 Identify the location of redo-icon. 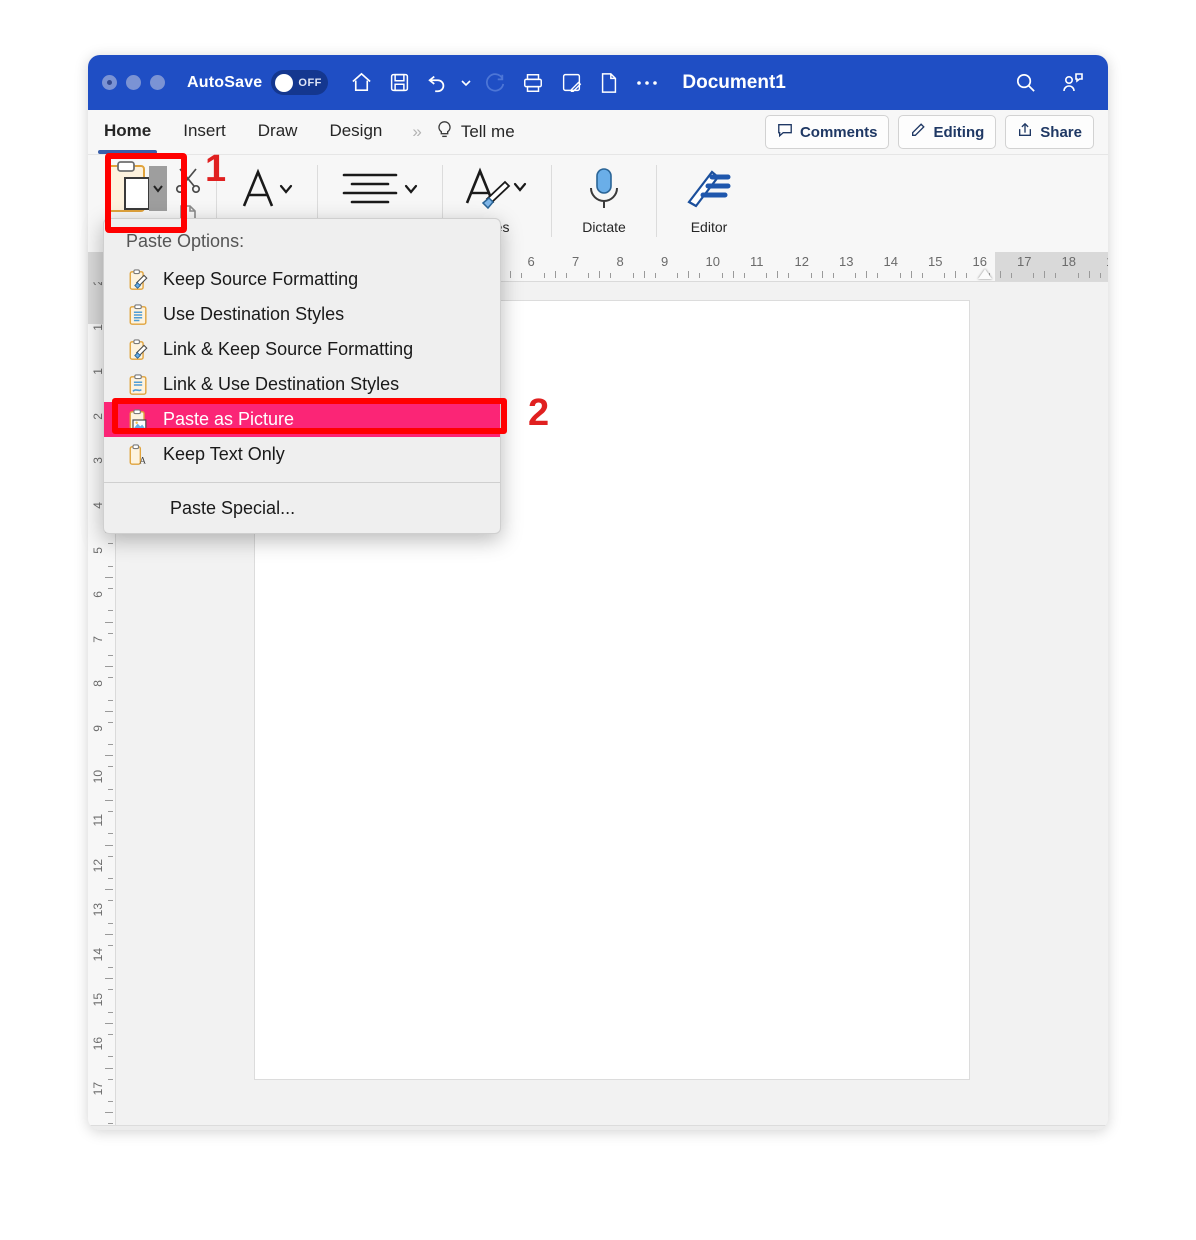
(495, 83).